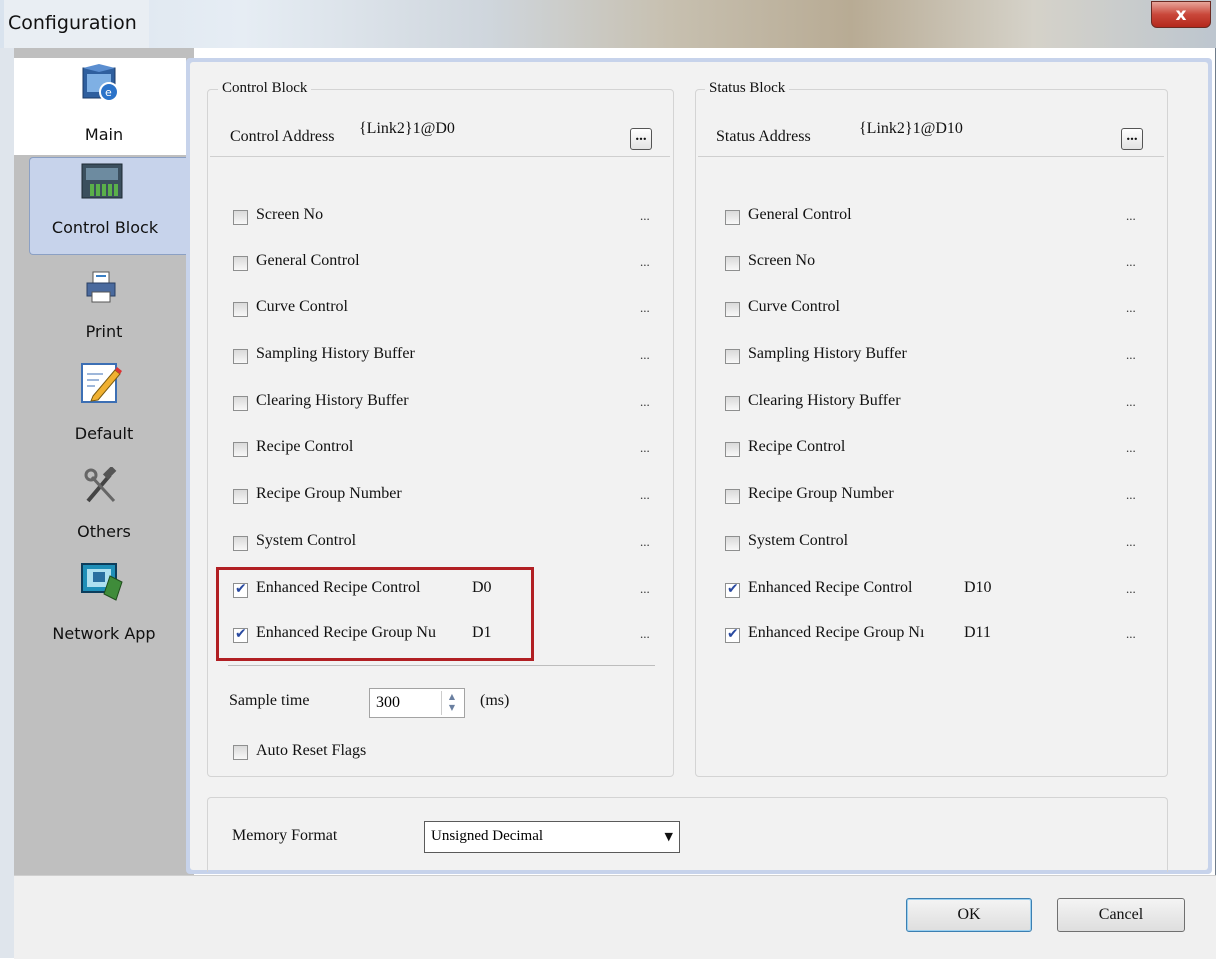  Describe the element at coordinates (105, 227) in the screenshot. I see `sidebar-item-label: Control Block` at that location.